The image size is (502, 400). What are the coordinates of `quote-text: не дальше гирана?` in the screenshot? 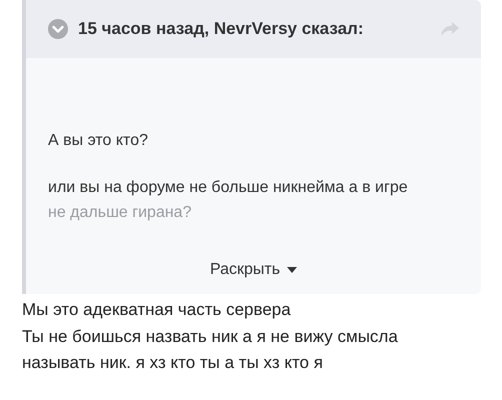 It's located at (120, 213).